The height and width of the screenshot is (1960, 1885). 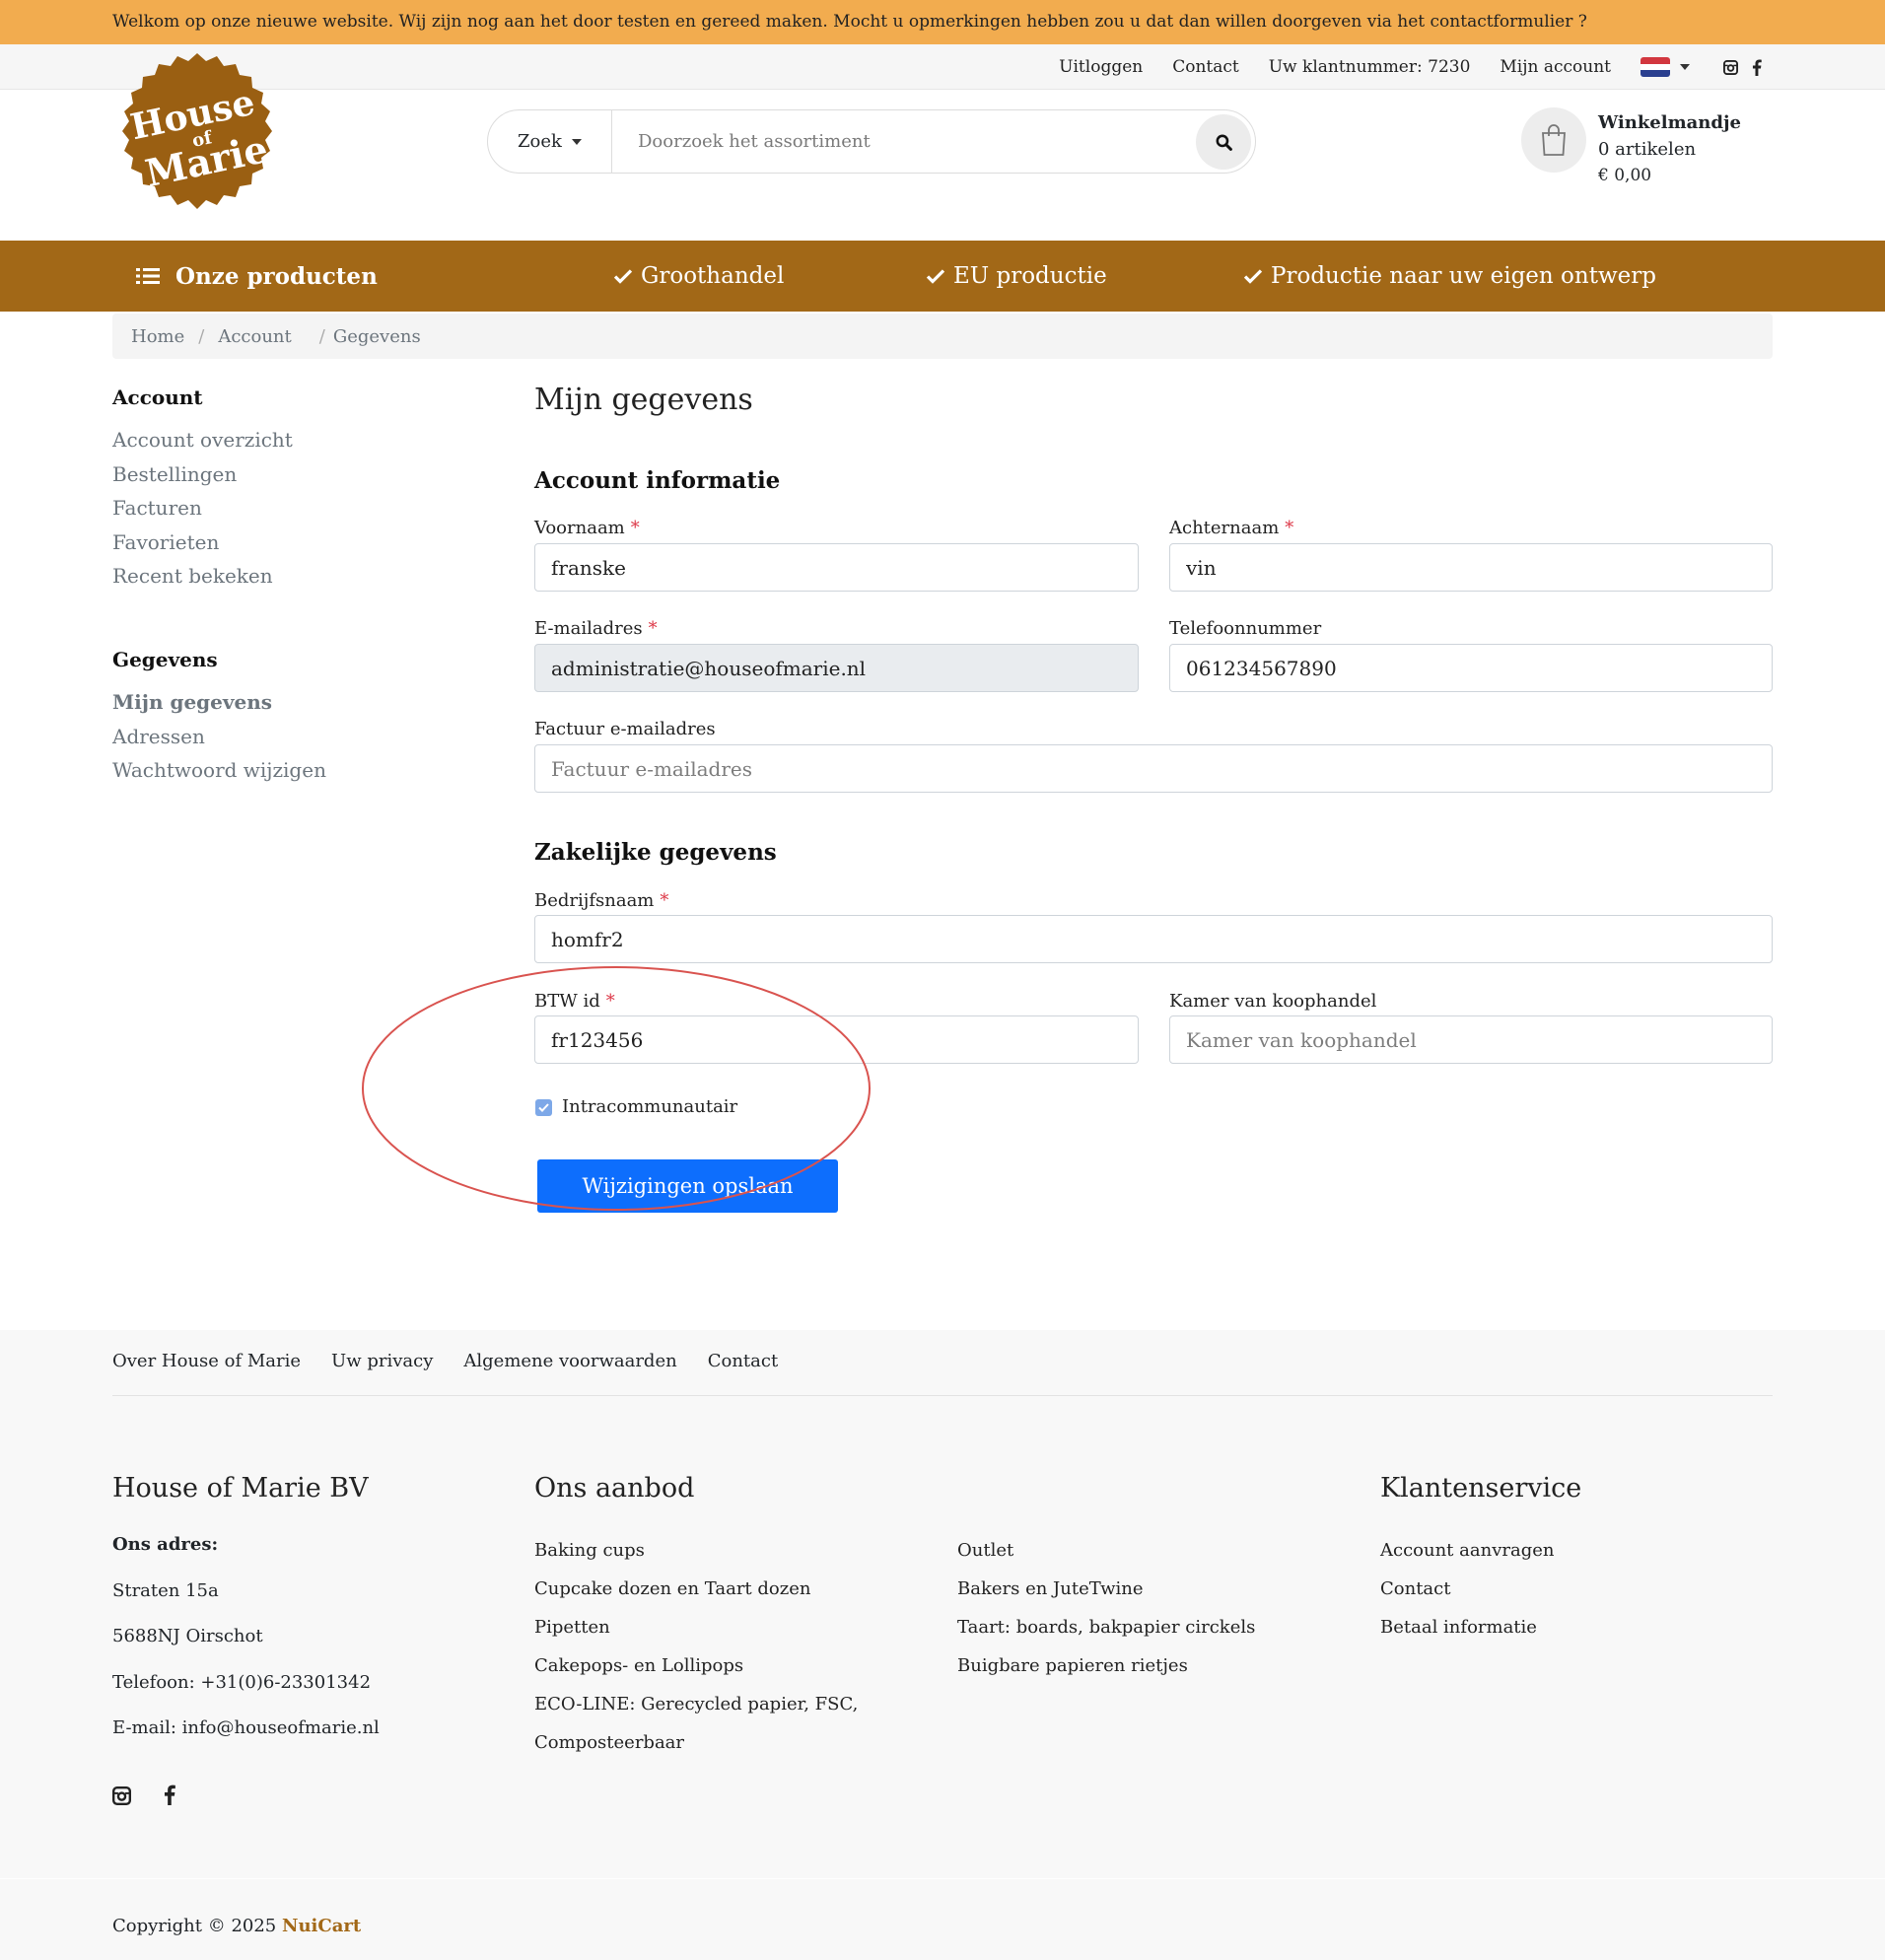 I want to click on lastname-label: Achternaam *, so click(x=1231, y=528).